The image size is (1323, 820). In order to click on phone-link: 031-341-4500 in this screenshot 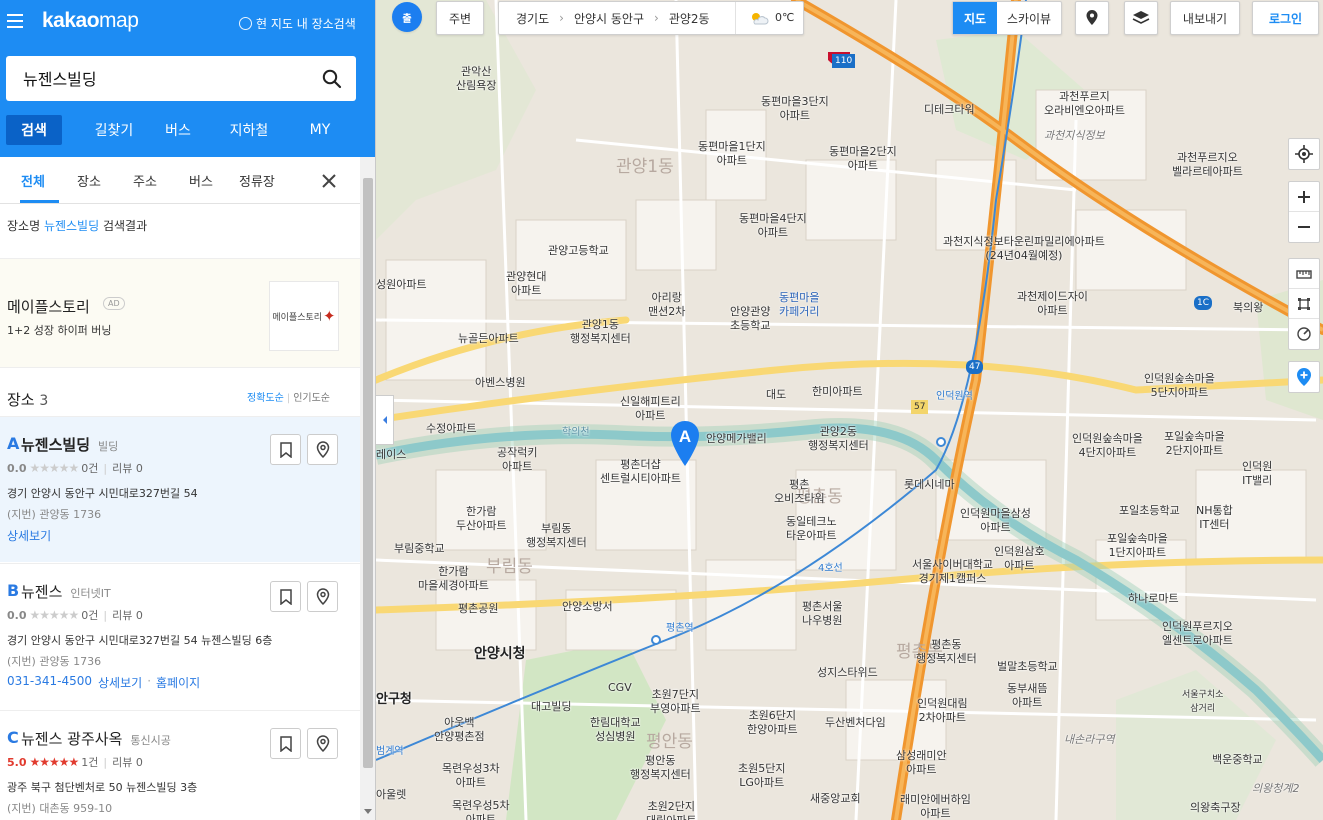, I will do `click(49, 682)`.